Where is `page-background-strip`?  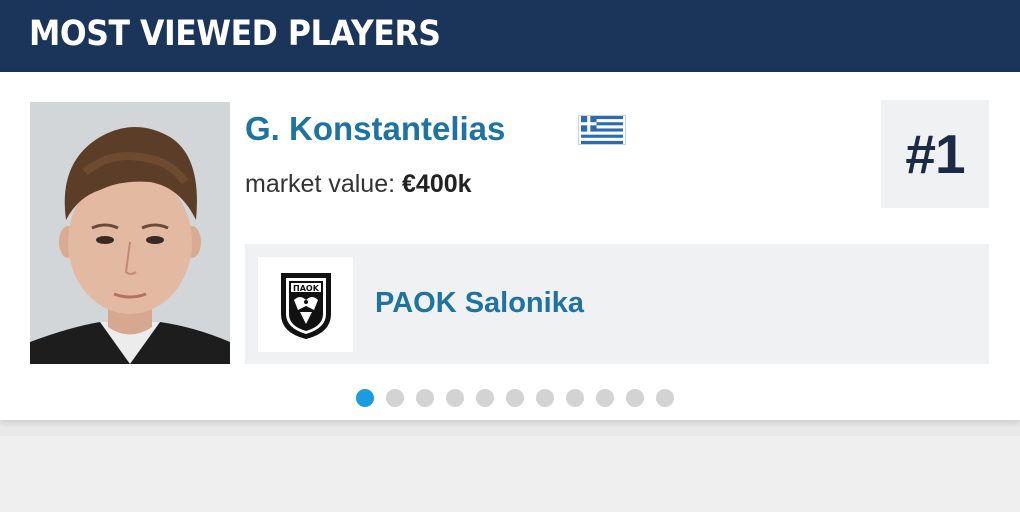
page-background-strip is located at coordinates (510, 474).